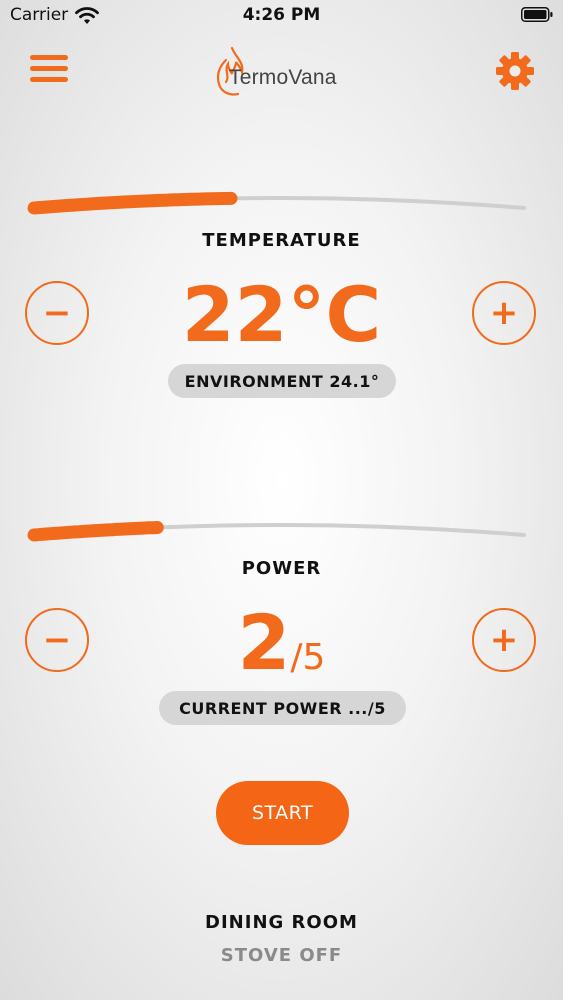  I want to click on power-increase-button: +, so click(504, 640).